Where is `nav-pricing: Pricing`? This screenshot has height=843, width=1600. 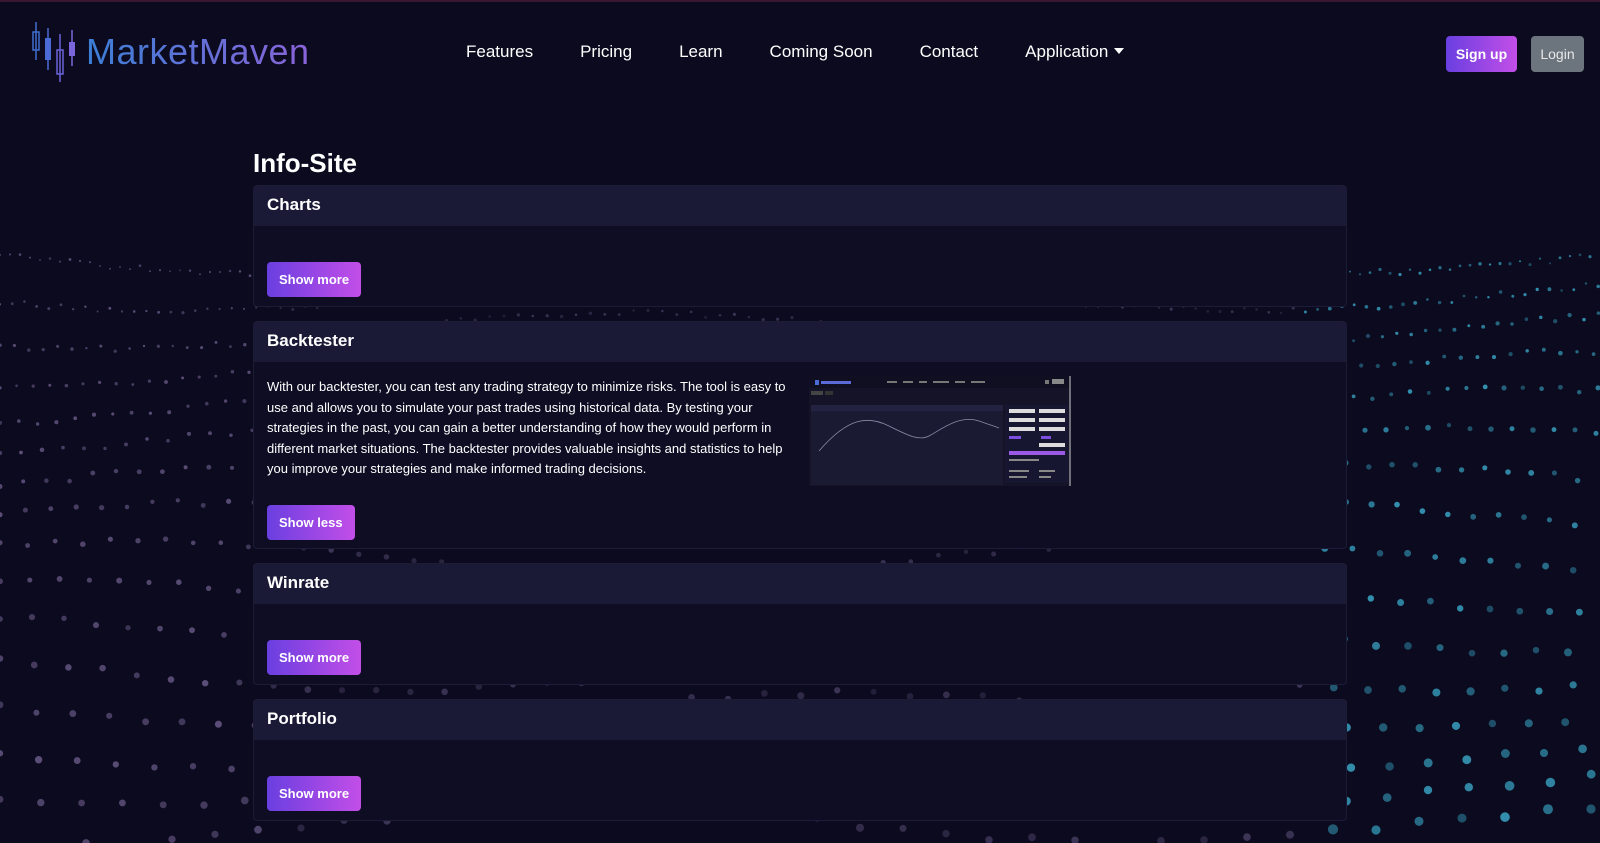 nav-pricing: Pricing is located at coordinates (606, 52).